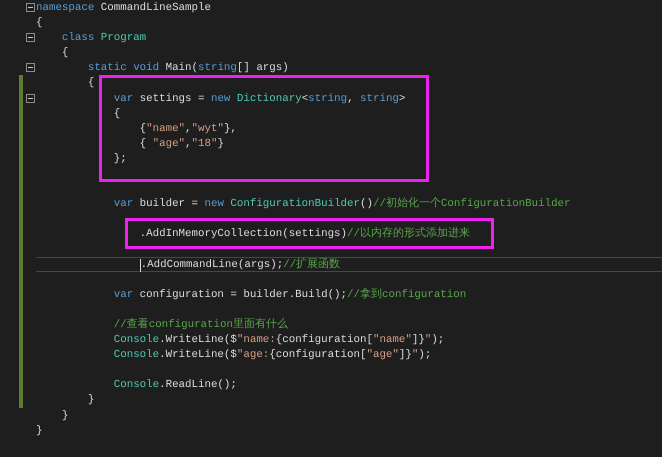 The width and height of the screenshot is (662, 457). What do you see at coordinates (103, 39) in the screenshot?
I see `code-line: class Program` at bounding box center [103, 39].